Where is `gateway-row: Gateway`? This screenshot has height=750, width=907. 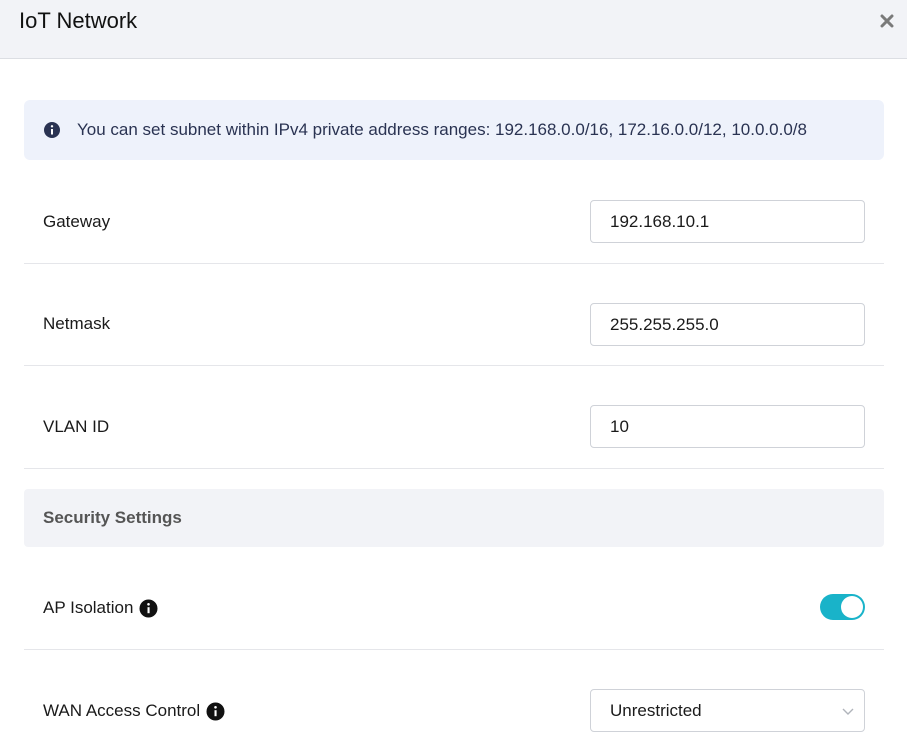 gateway-row: Gateway is located at coordinates (454, 222).